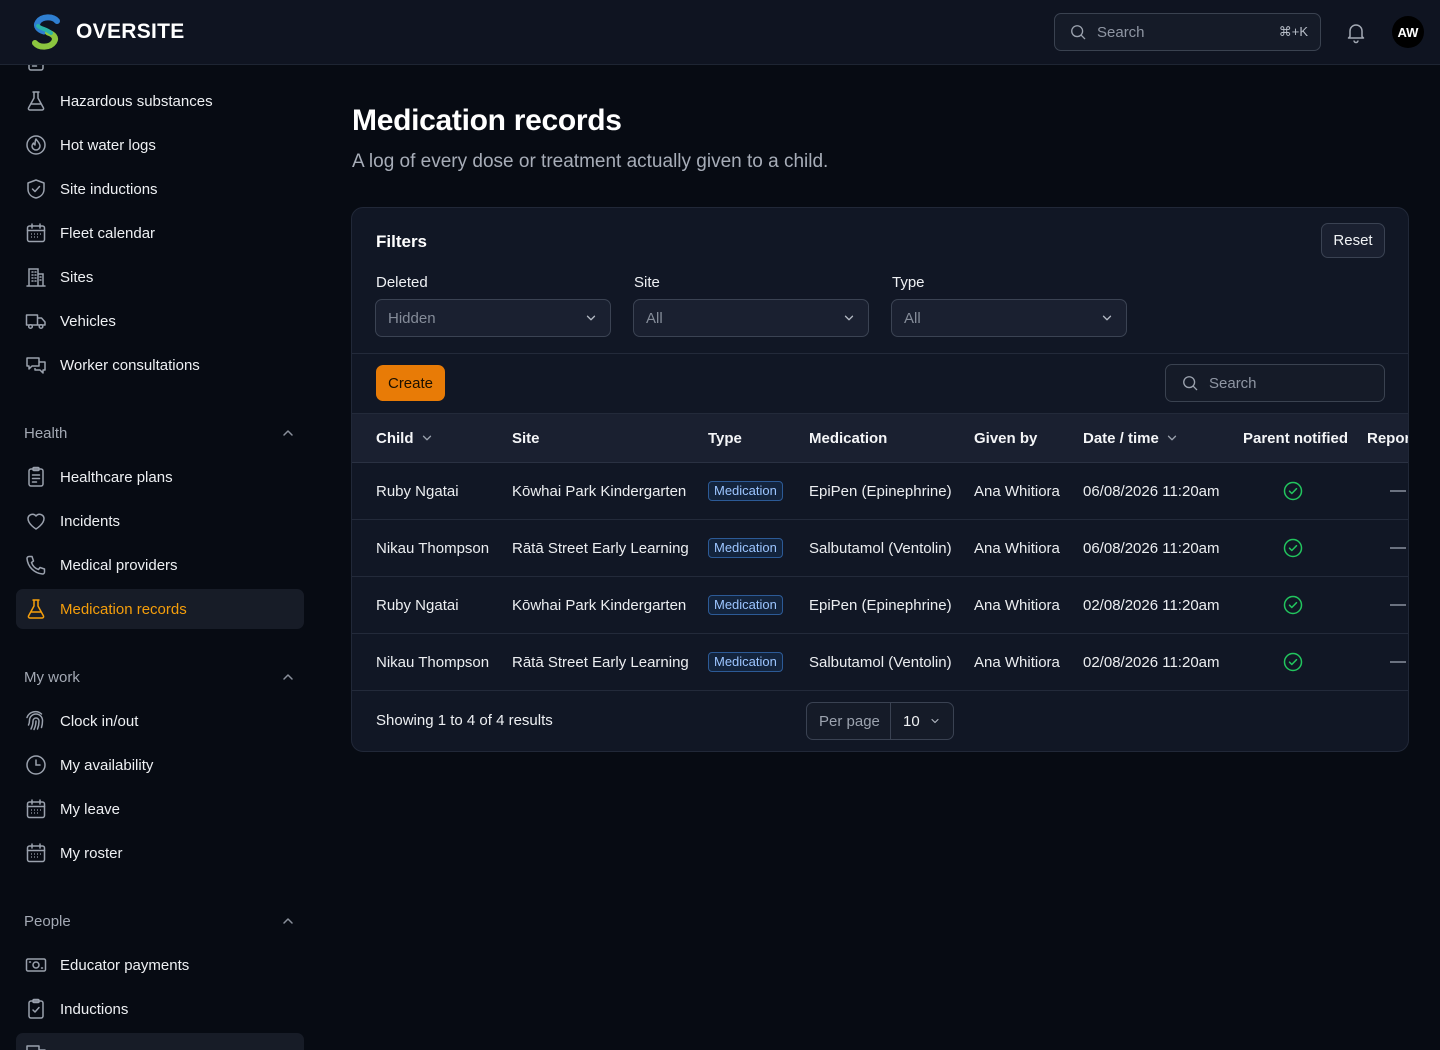 This screenshot has width=1440, height=1050. I want to click on brand-name: OVERSITE, so click(130, 31).